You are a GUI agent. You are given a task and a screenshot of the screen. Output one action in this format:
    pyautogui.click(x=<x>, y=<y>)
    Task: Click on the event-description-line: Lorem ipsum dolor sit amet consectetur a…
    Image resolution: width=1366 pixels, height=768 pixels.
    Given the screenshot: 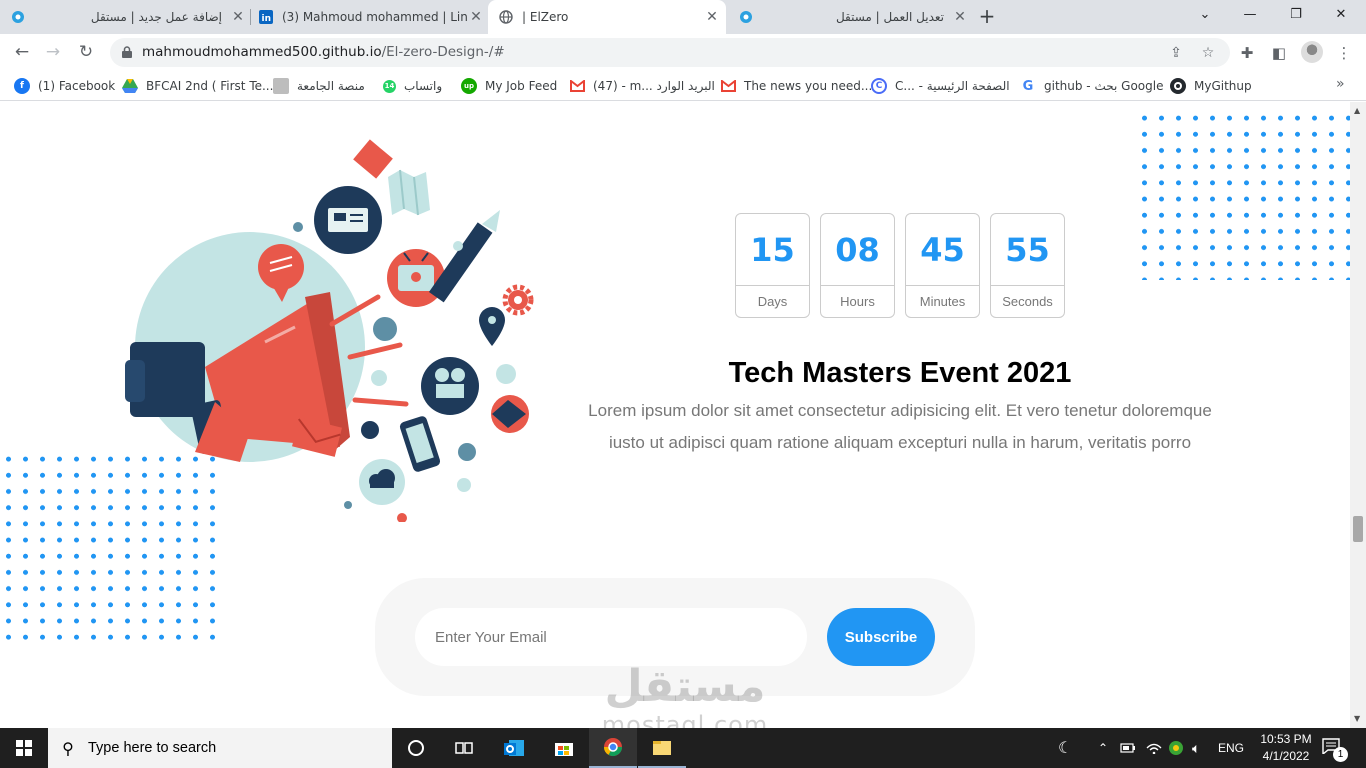 What is the action you would take?
    pyautogui.click(x=900, y=410)
    